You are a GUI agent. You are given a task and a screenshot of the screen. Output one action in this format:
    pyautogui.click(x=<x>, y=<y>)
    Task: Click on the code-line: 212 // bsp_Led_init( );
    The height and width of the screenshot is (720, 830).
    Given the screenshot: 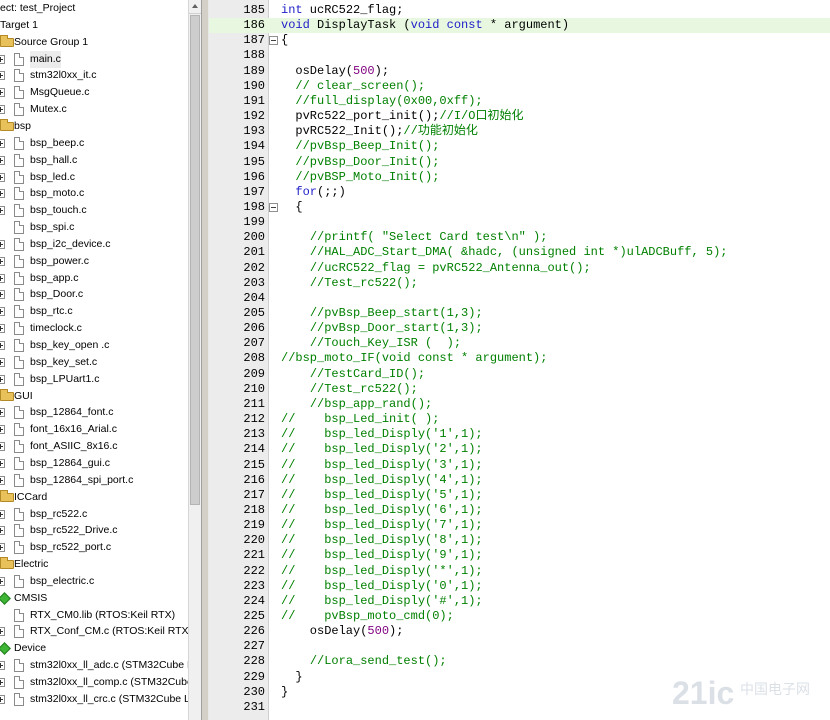 What is the action you would take?
    pyautogui.click(x=519, y=419)
    